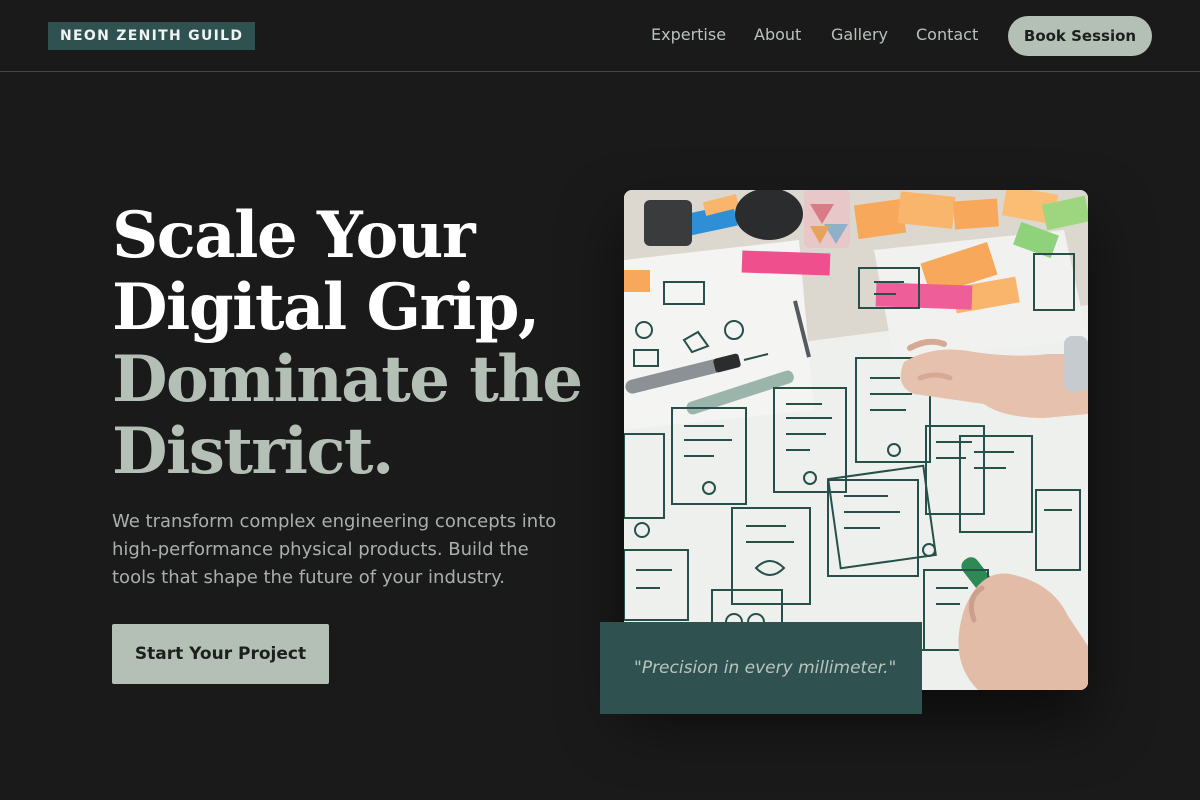 This screenshot has width=1200, height=800. I want to click on start-project-button: Start Your Project, so click(220, 654).